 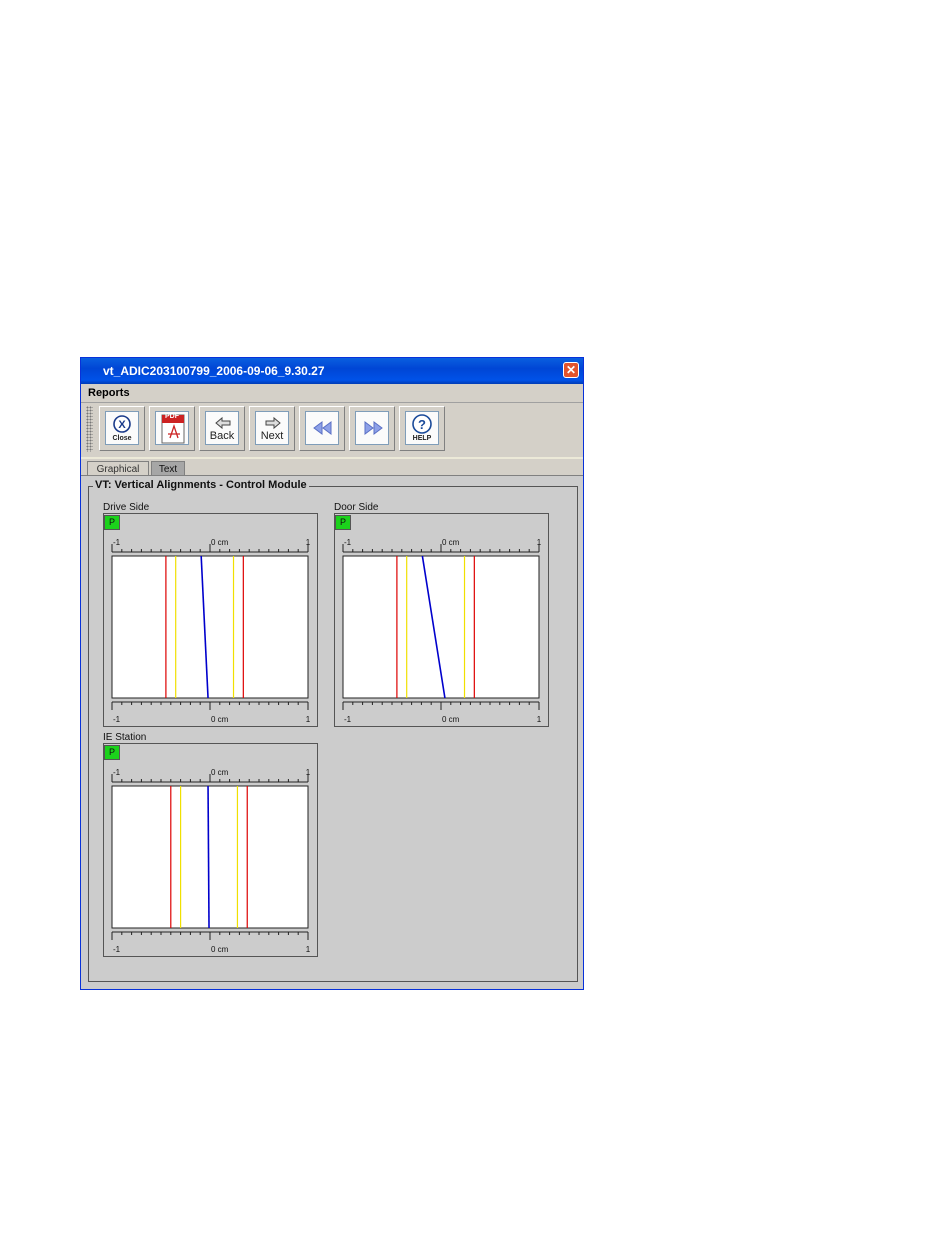 I want to click on pdf-button-face: PDF, so click(x=172, y=428).